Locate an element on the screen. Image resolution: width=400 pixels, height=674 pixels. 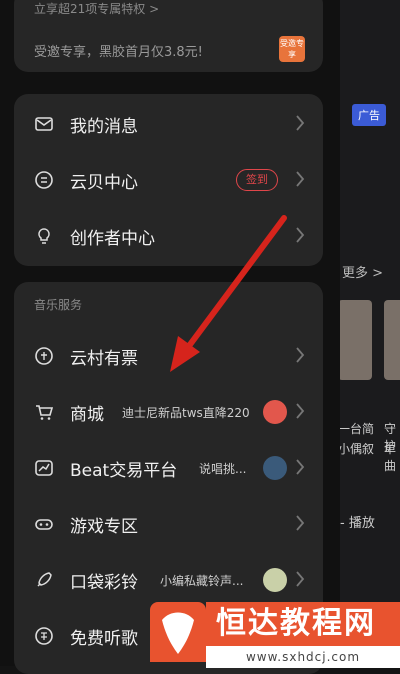
ticket-icon is located at coordinates (44, 356).